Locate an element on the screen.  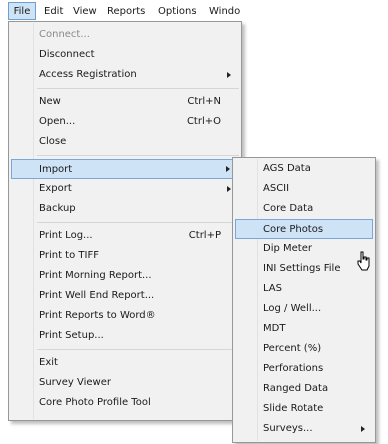
submenu-item-ranged-data: Ranged Data is located at coordinates (304, 389).